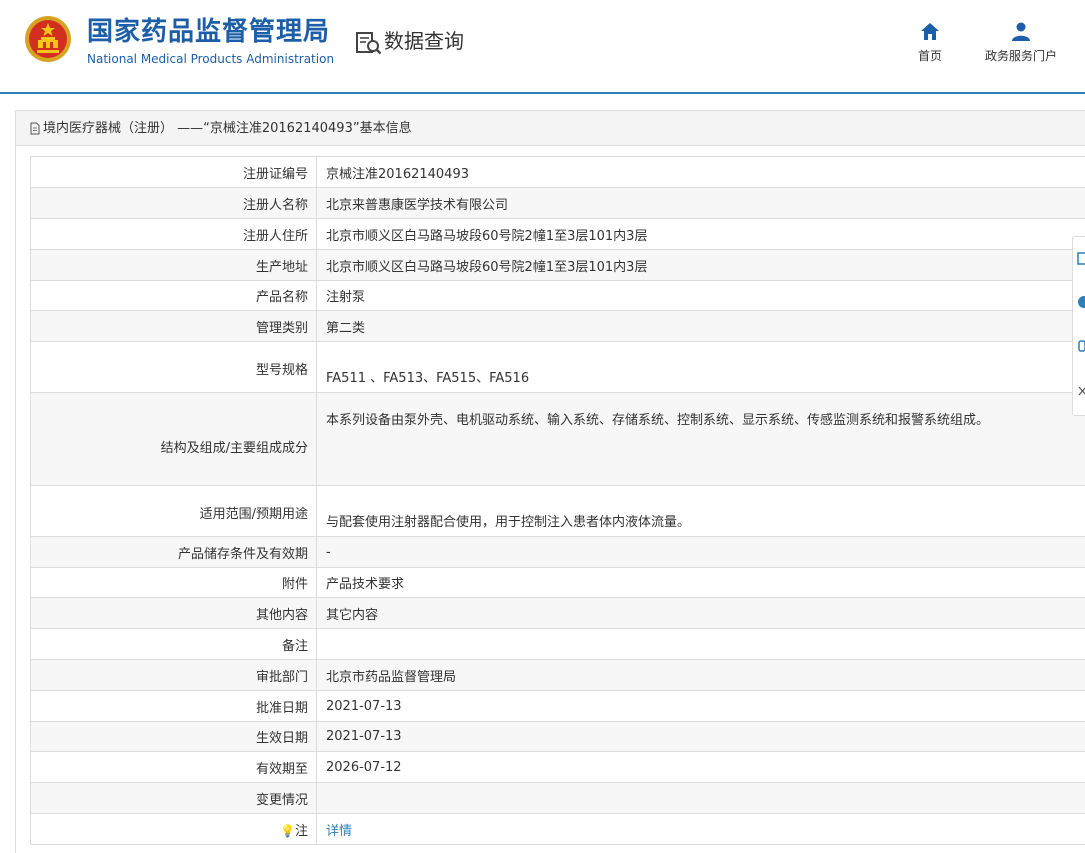 The width and height of the screenshot is (1085, 853). I want to click on share-icon, so click(1080, 346).